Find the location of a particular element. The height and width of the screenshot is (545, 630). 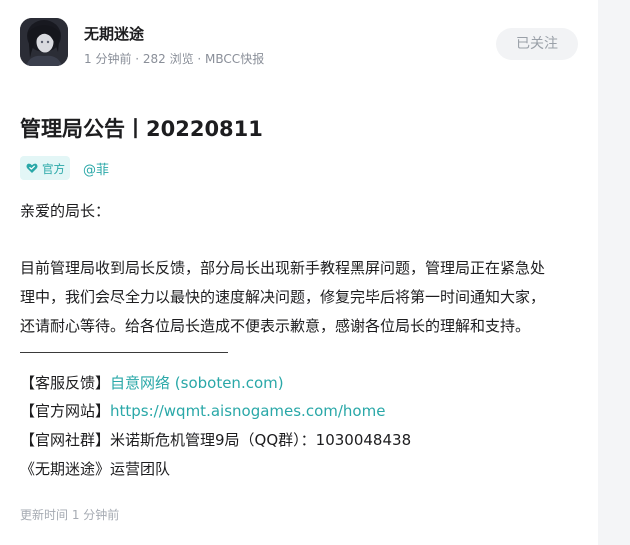

body-line: 还请耐心等待。给各位局长造成不便表示歉意，感谢各位局长的理解和支持。 is located at coordinates (275, 326).